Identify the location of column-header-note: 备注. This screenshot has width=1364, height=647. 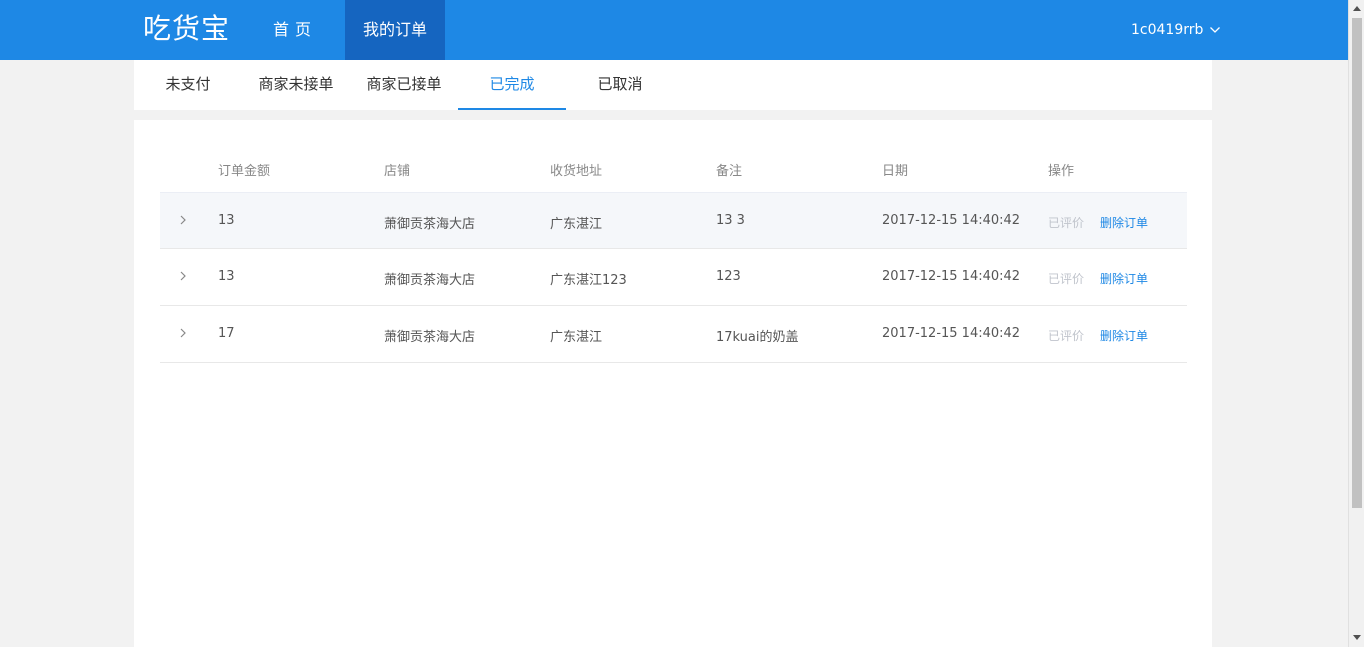
(729, 171).